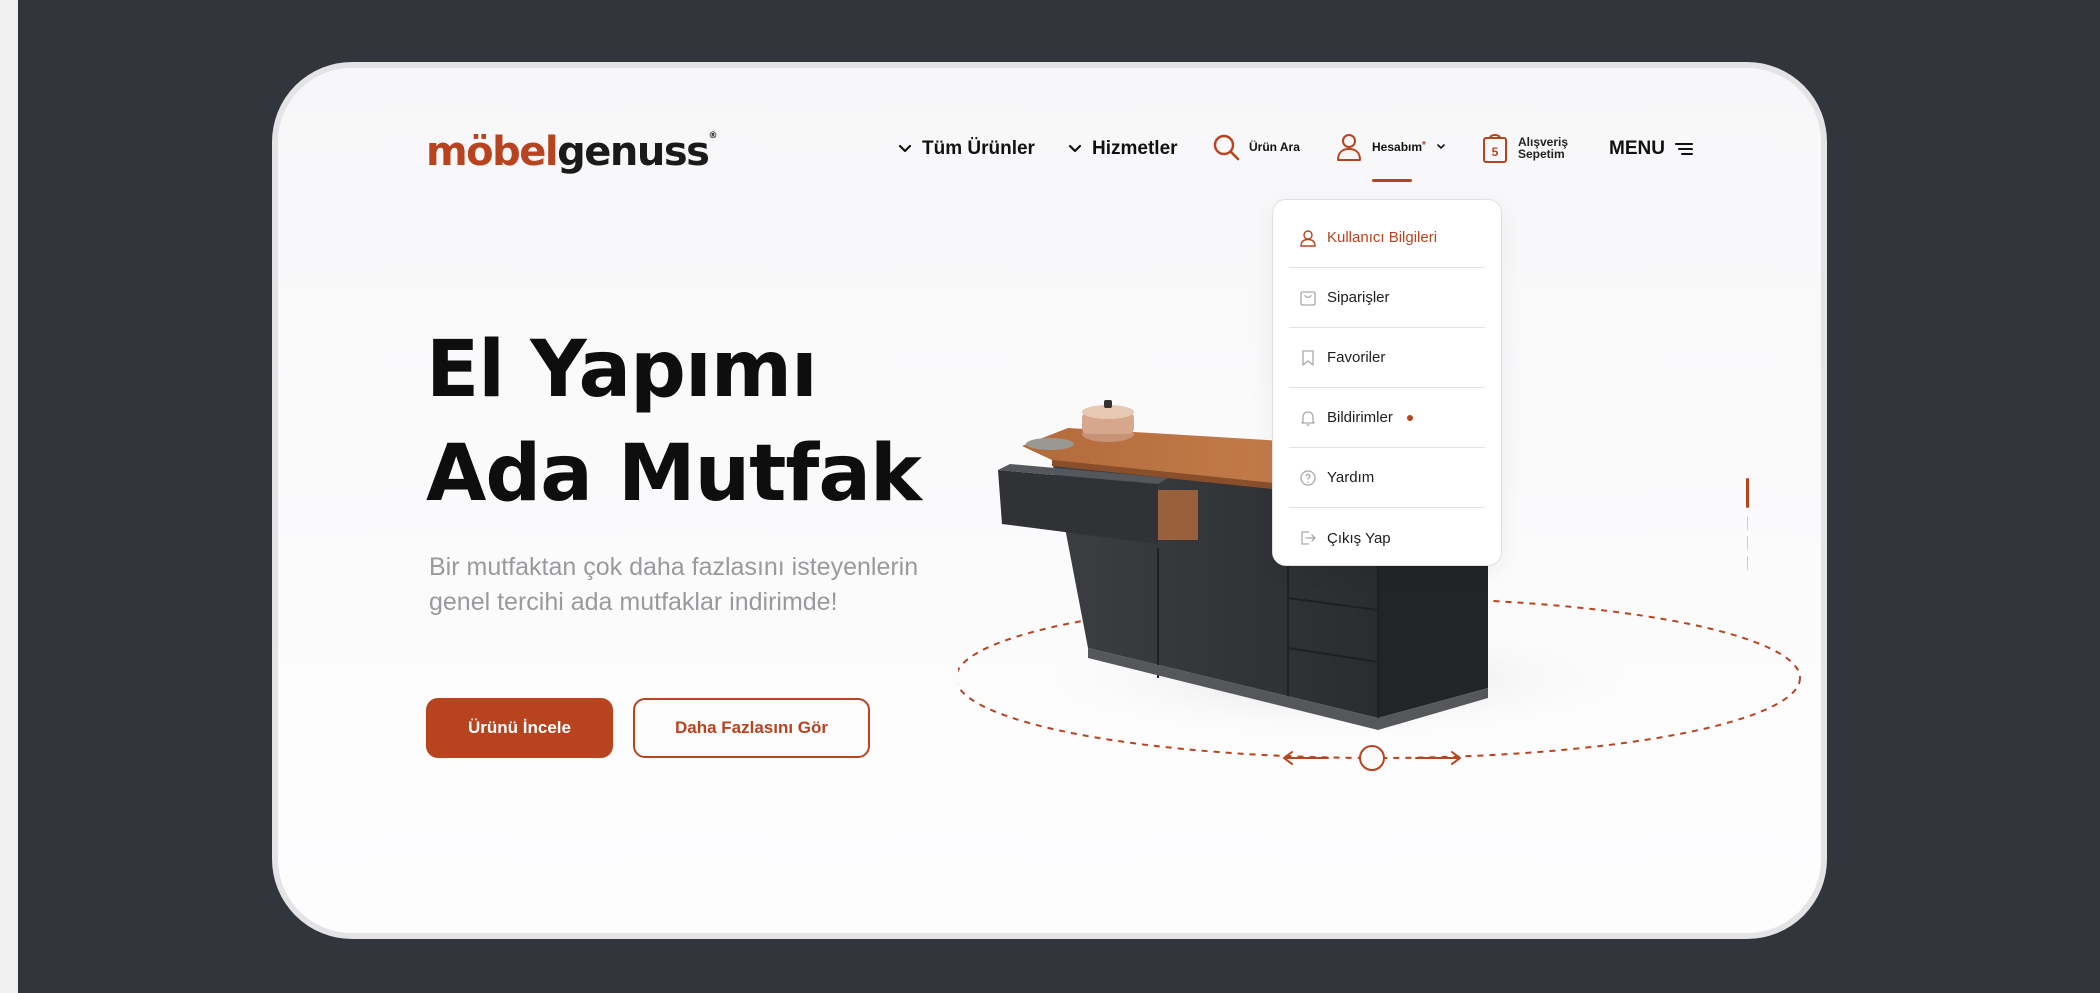 The image size is (2100, 993). Describe the element at coordinates (1495, 152) in the screenshot. I see `cart-count: 5` at that location.